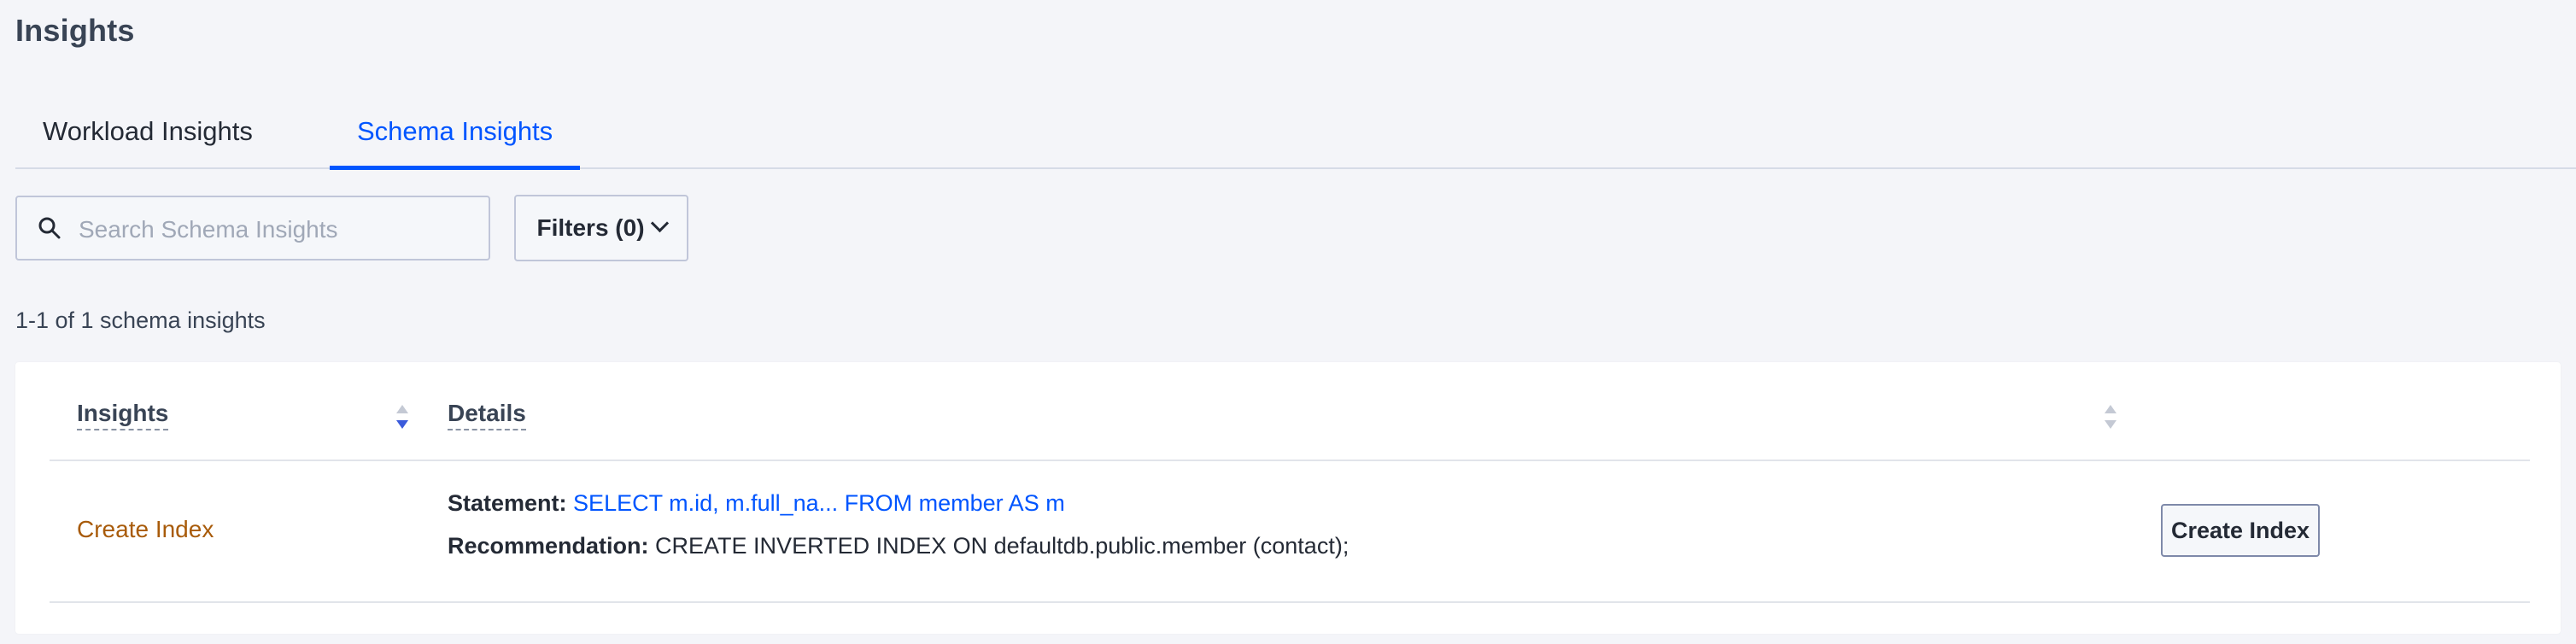 The width and height of the screenshot is (2576, 644). I want to click on search-box, so click(252, 228).